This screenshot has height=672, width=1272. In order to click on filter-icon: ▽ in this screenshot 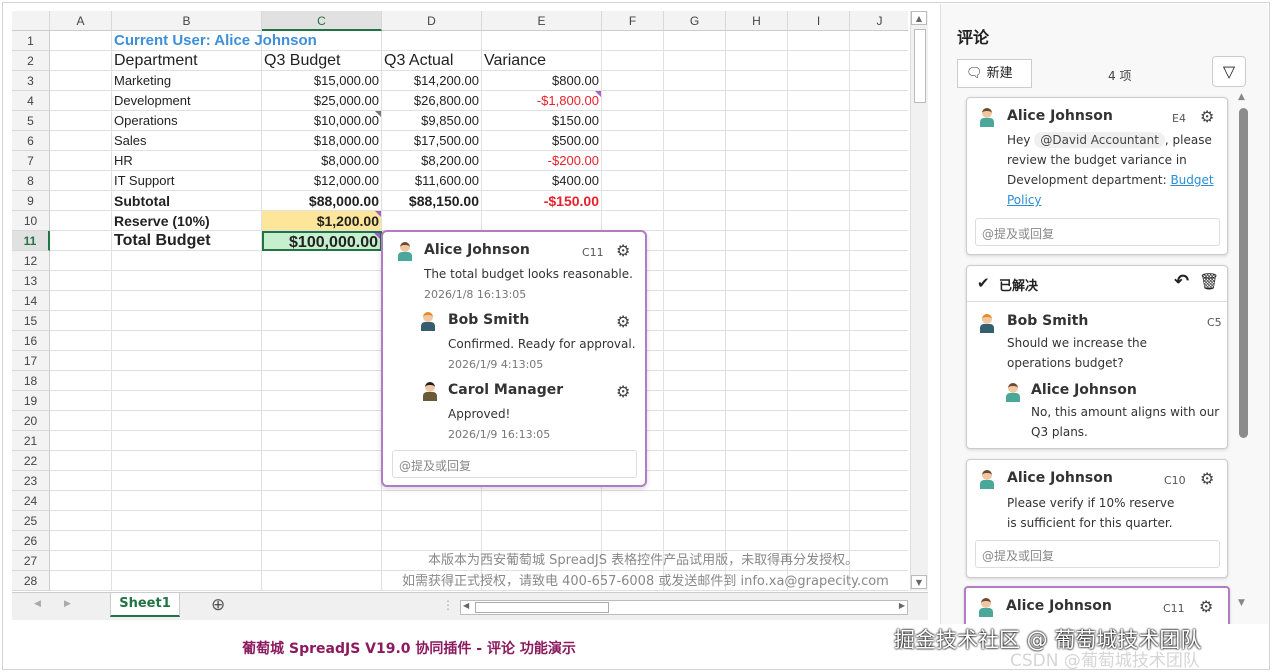, I will do `click(1229, 71)`.